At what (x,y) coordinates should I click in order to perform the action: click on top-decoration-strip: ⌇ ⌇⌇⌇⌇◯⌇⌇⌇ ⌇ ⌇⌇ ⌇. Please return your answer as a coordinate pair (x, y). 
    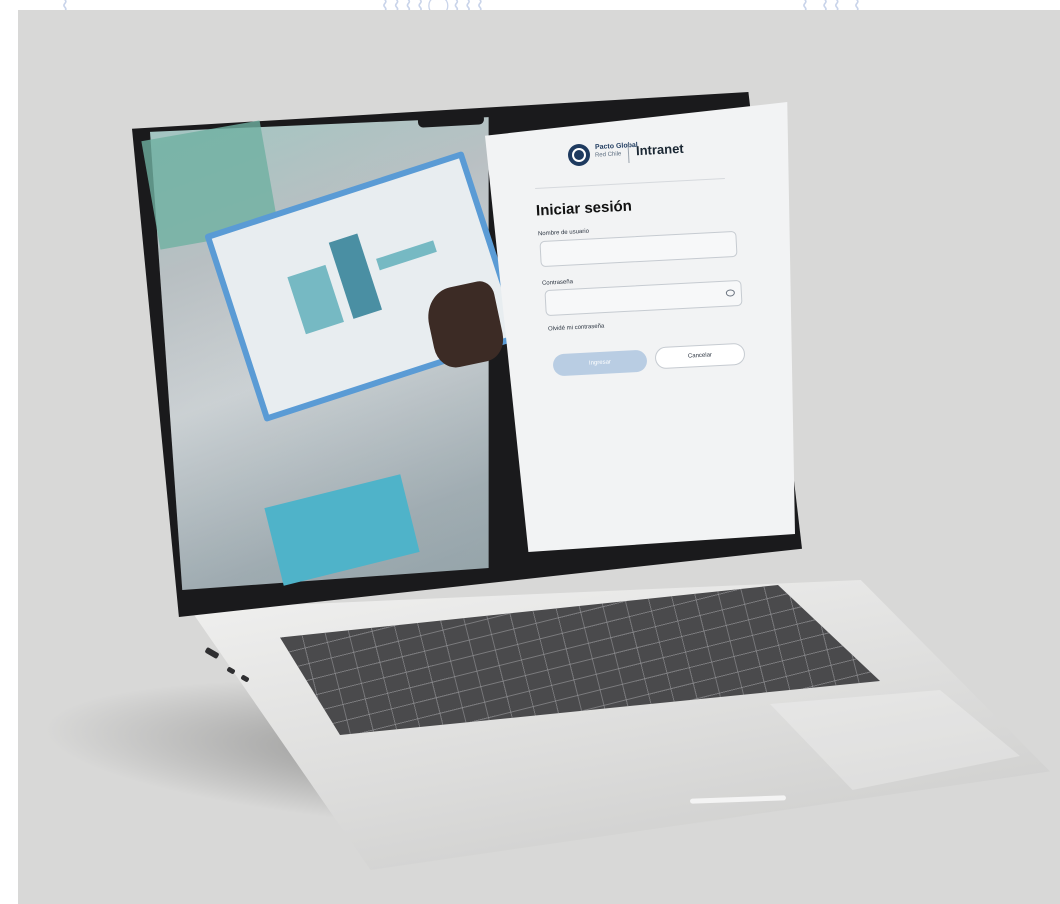
    Looking at the image, I should click on (530, 5).